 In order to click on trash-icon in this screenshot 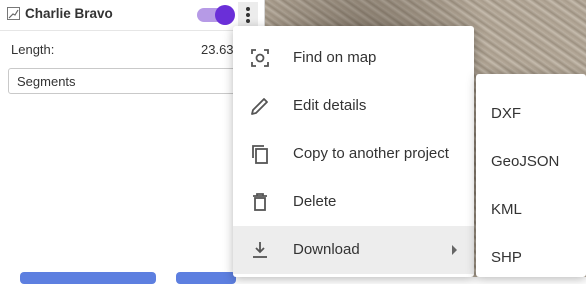, I will do `click(260, 202)`.